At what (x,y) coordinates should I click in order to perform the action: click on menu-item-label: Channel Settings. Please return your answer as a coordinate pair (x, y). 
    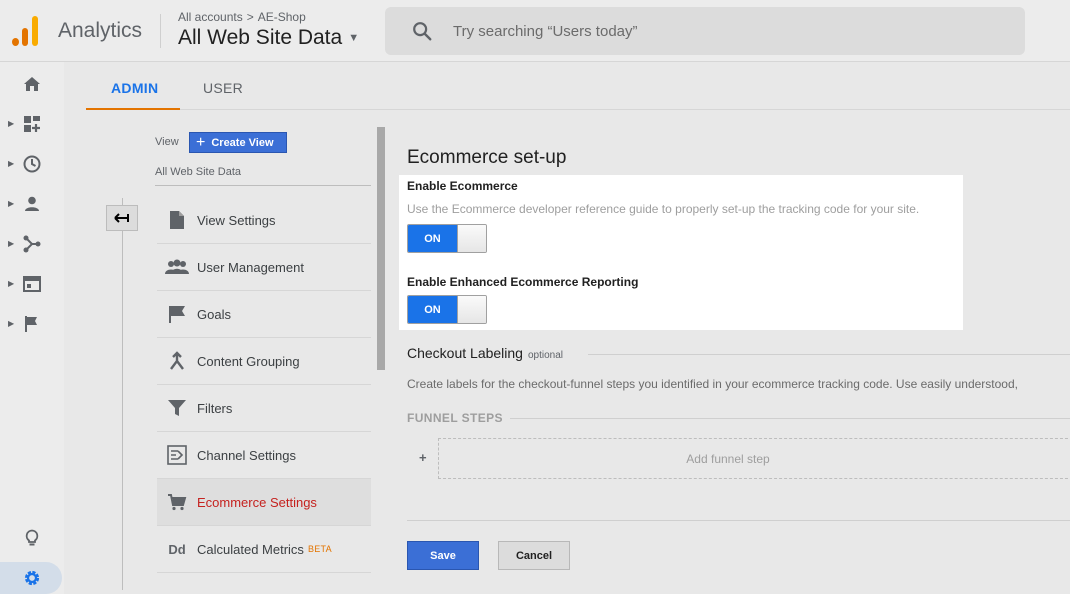
    Looking at the image, I should click on (247, 455).